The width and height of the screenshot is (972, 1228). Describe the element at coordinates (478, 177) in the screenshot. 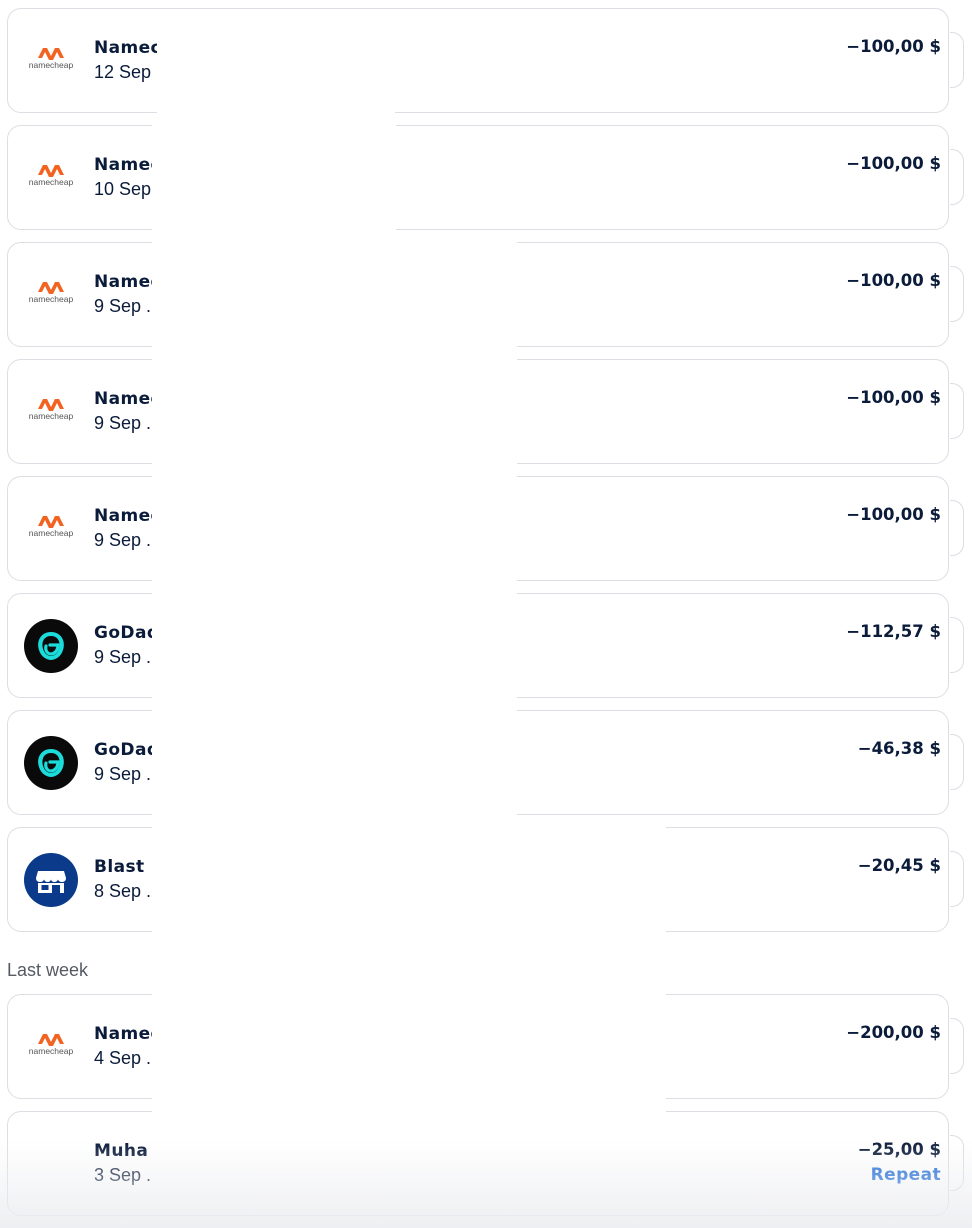

I see `transaction-card: namecheap Namecheap 10 Sep . −100,00 $` at that location.